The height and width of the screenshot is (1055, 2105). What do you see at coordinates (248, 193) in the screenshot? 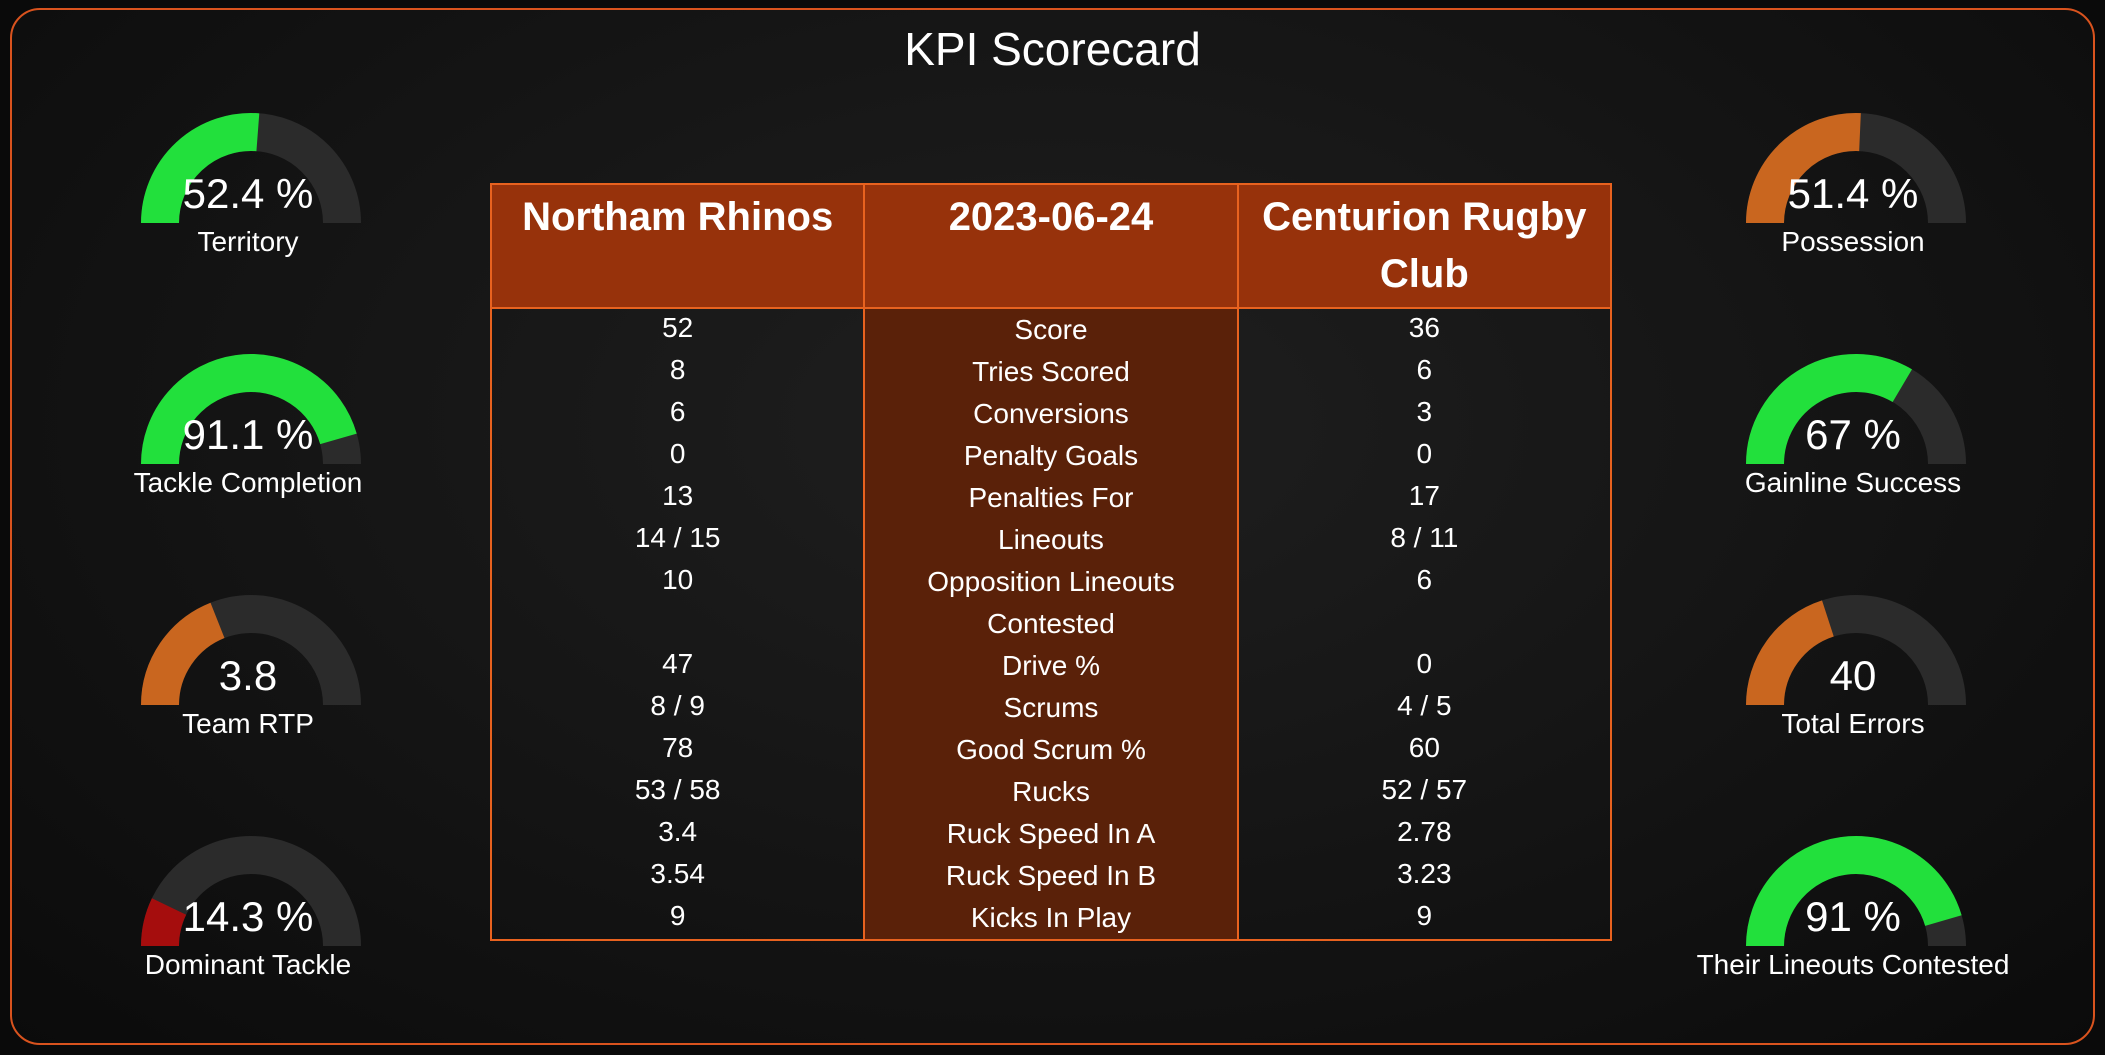
I see `gauge-value: 52.4 %` at bounding box center [248, 193].